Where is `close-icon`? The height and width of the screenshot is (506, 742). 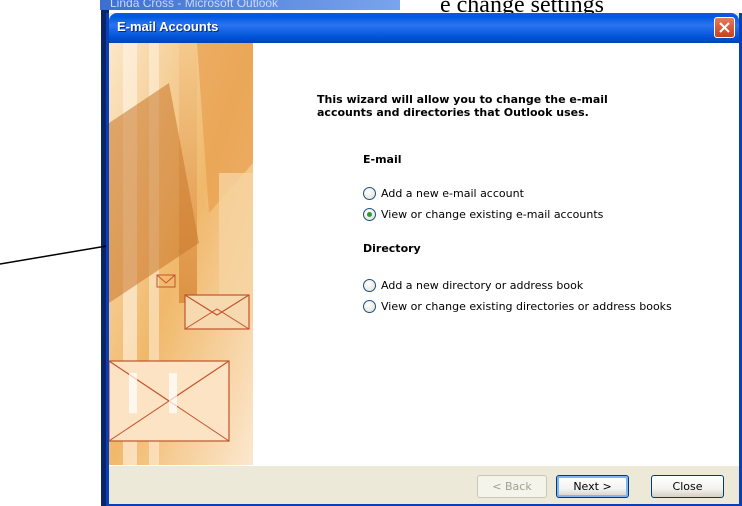
close-icon is located at coordinates (724, 27).